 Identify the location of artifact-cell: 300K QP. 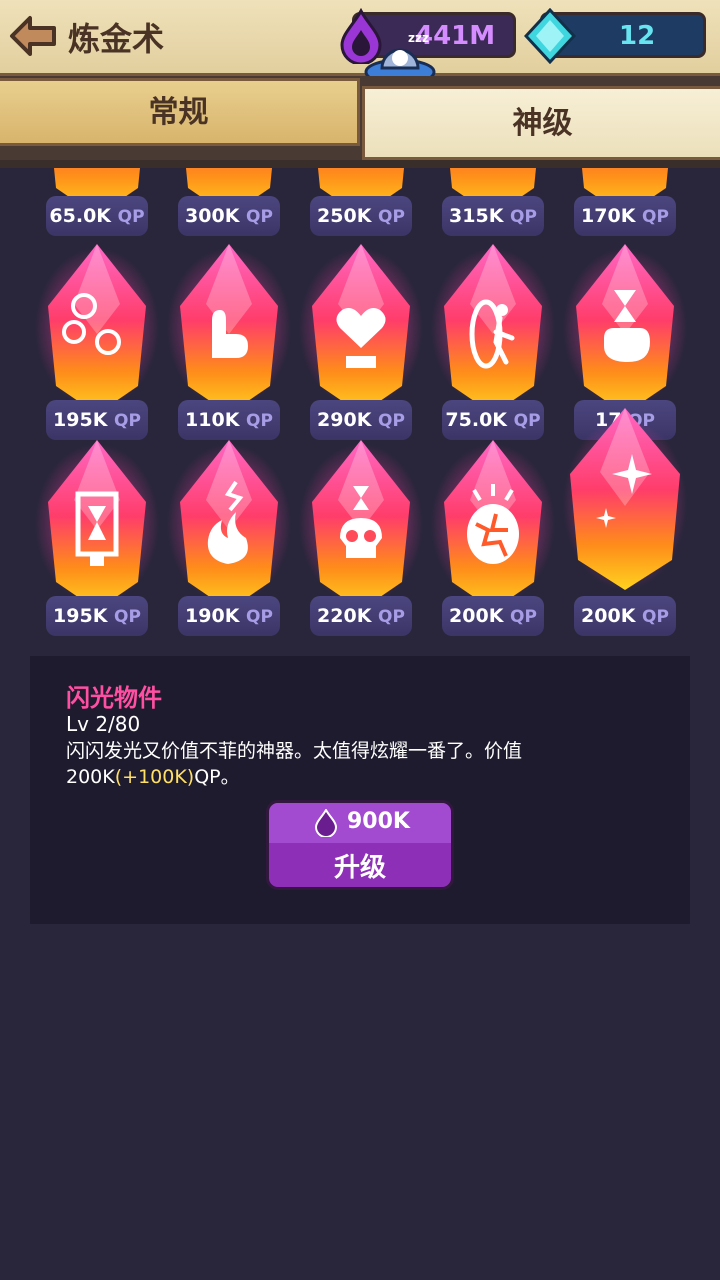
(229, 202).